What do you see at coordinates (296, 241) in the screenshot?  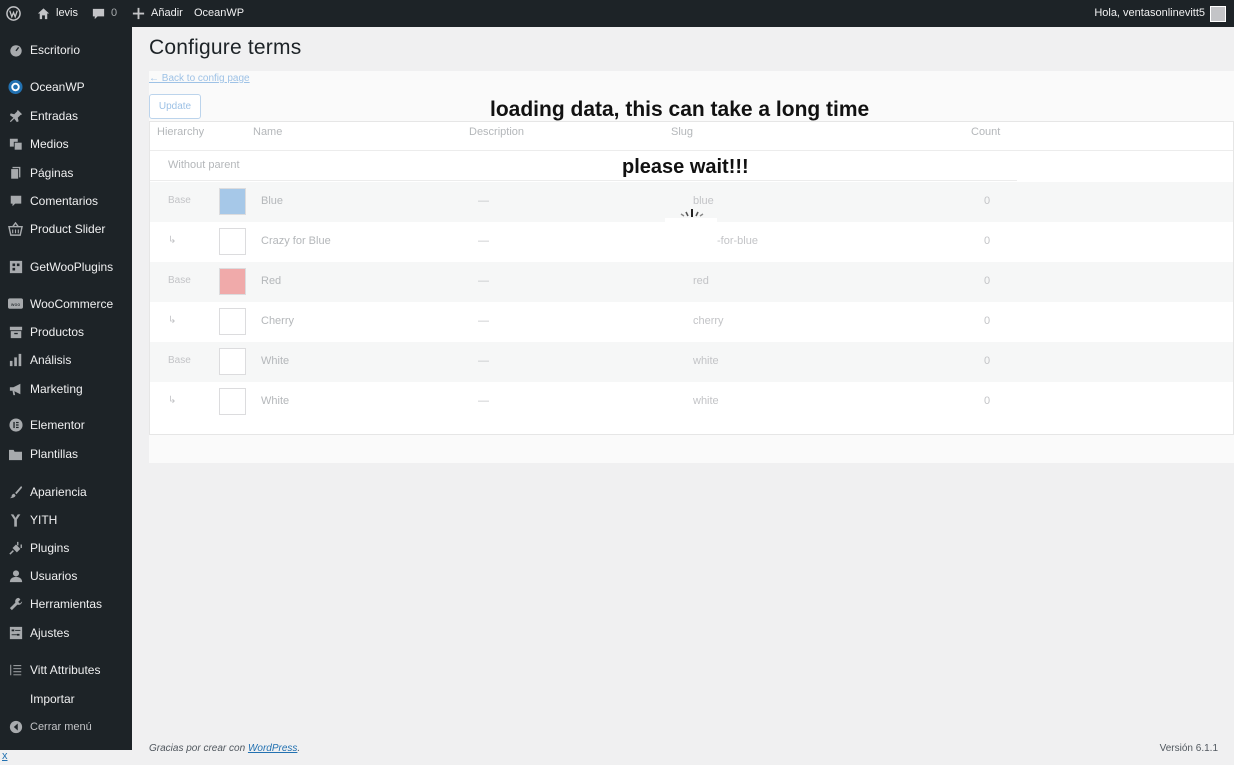 I see `row-name: Crazy for Blue` at bounding box center [296, 241].